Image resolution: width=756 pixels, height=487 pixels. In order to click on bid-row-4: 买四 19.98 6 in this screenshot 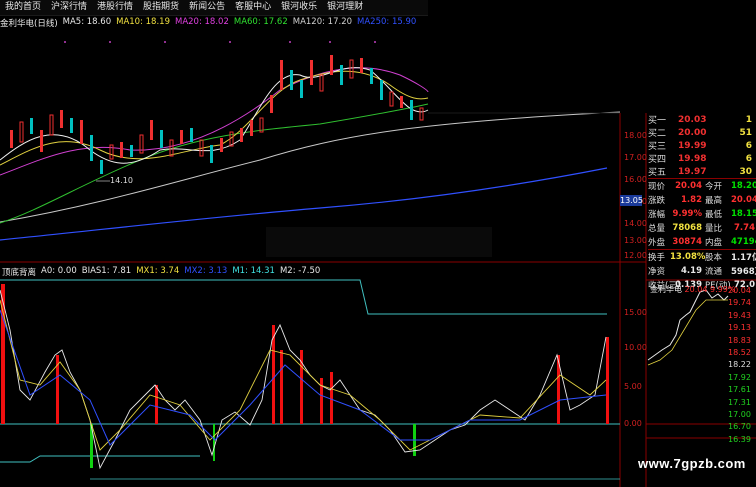, I will do `click(702, 159)`.